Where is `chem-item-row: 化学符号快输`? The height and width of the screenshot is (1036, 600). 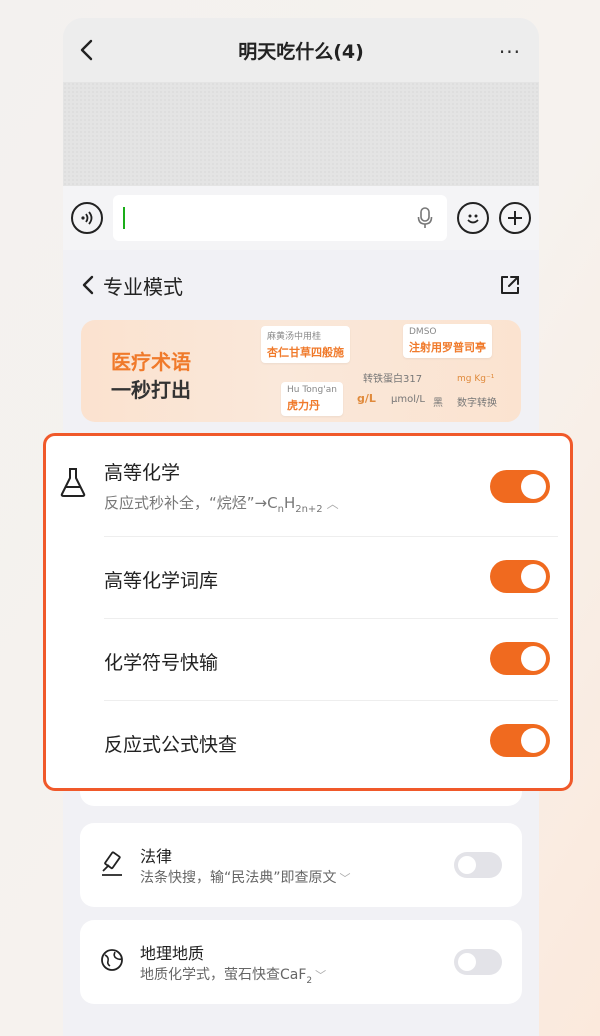 chem-item-row: 化学符号快输 is located at coordinates (308, 660).